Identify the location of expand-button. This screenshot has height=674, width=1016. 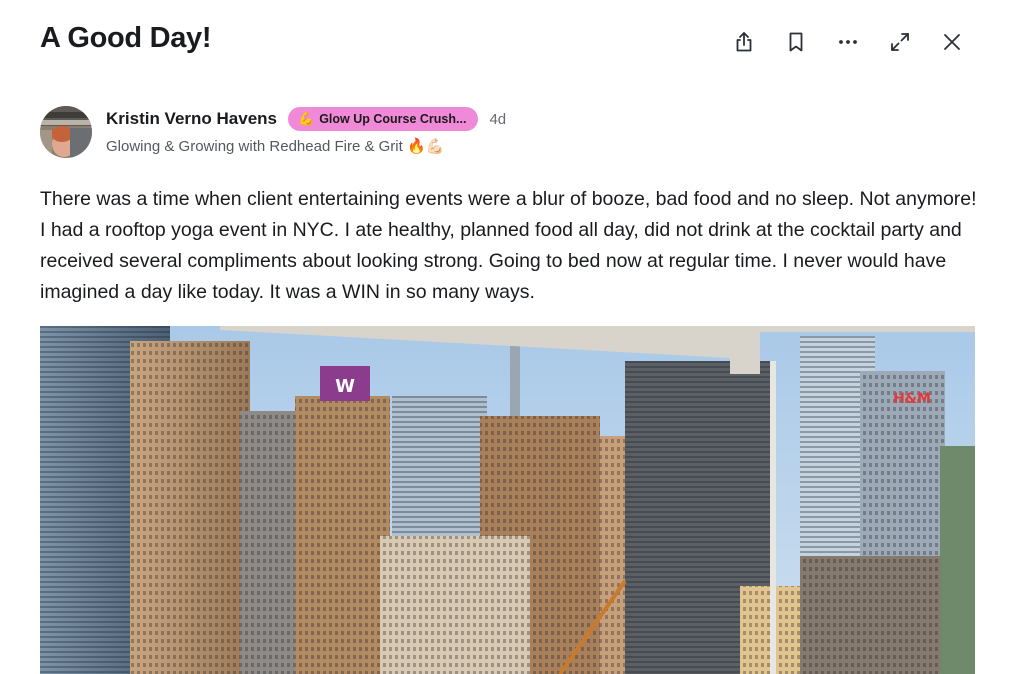
(900, 42).